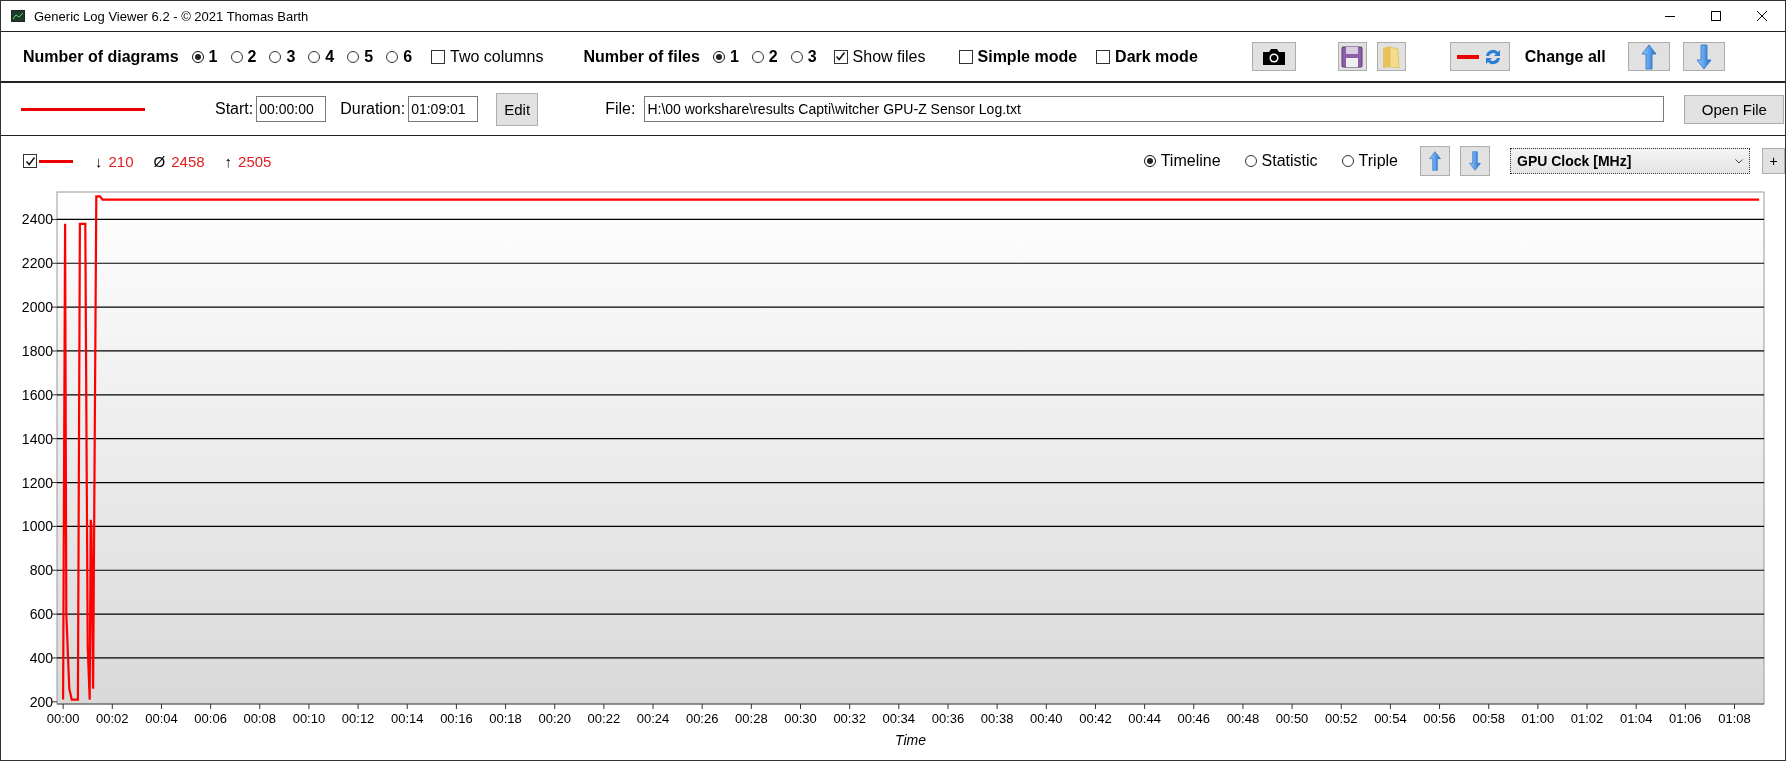 The height and width of the screenshot is (761, 1786). What do you see at coordinates (37, 526) in the screenshot?
I see `y-axis-label: 1000` at bounding box center [37, 526].